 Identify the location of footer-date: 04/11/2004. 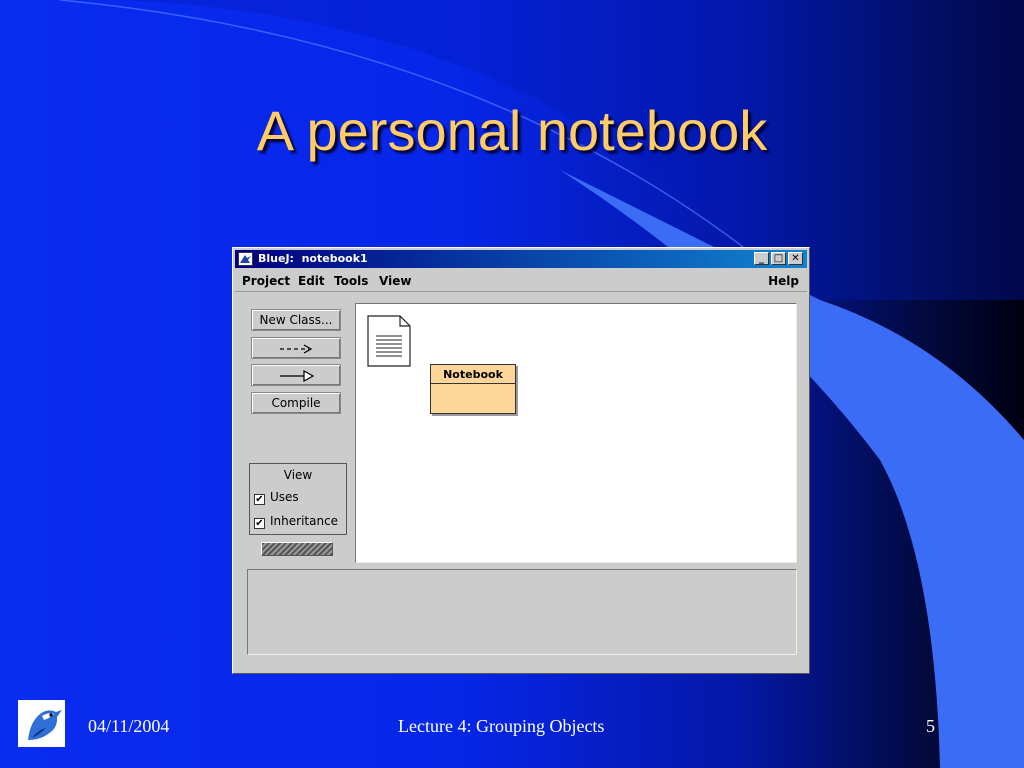
(129, 726).